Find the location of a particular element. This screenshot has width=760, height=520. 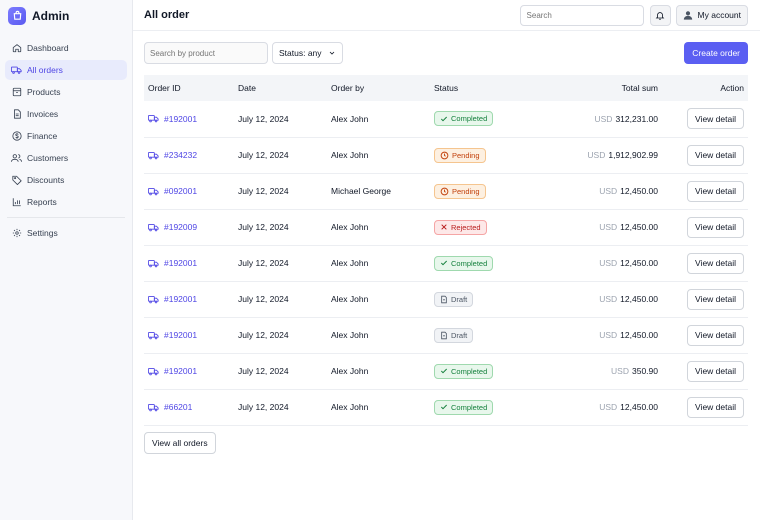

x-icon is located at coordinates (444, 227).